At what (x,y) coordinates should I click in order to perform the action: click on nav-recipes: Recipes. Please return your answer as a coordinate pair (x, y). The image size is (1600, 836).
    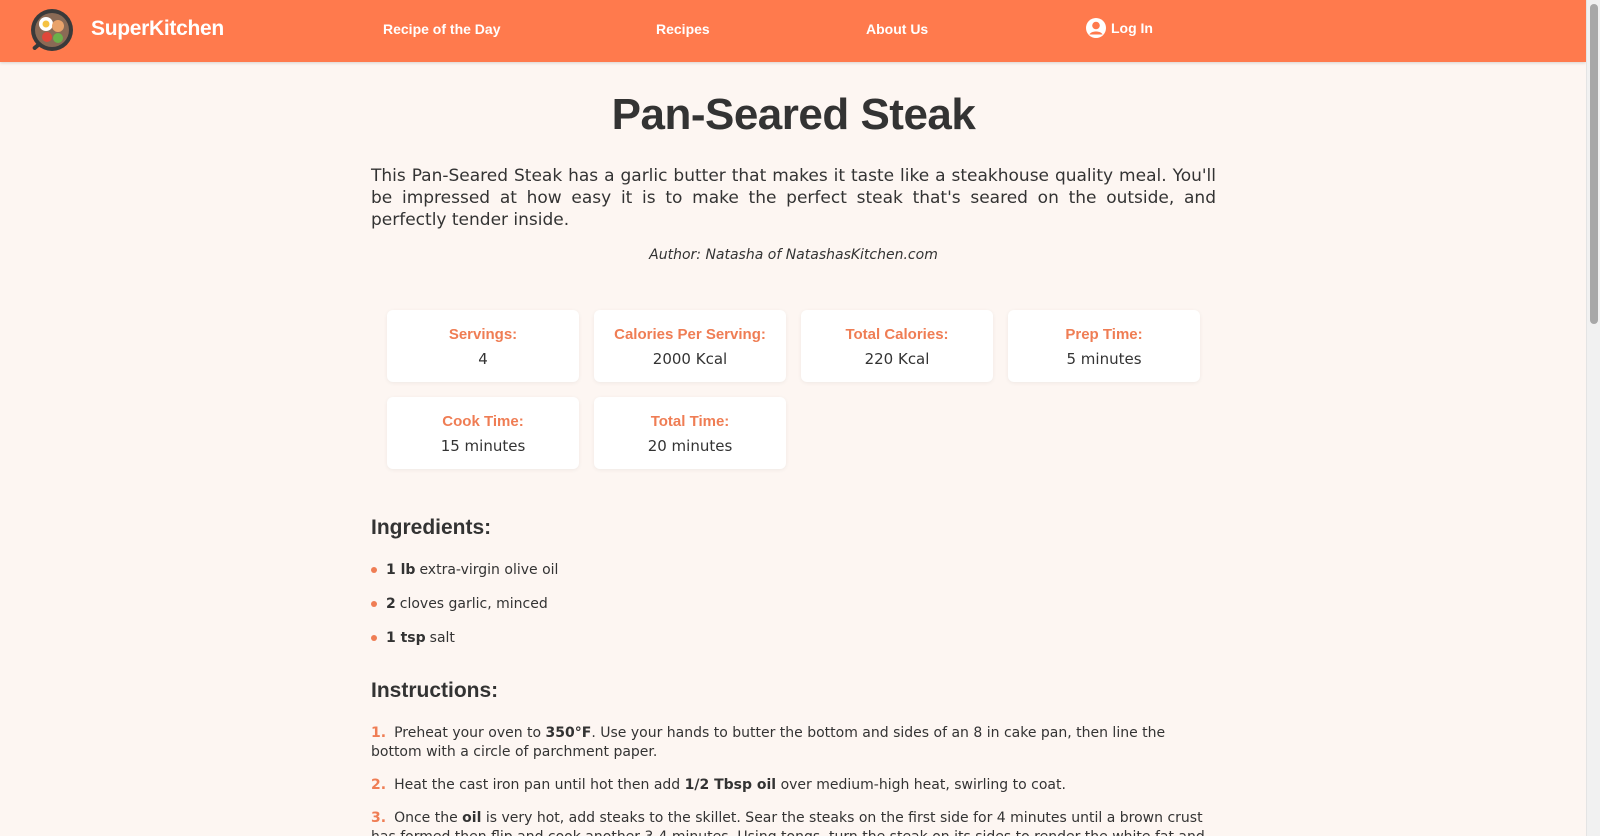
    Looking at the image, I should click on (683, 29).